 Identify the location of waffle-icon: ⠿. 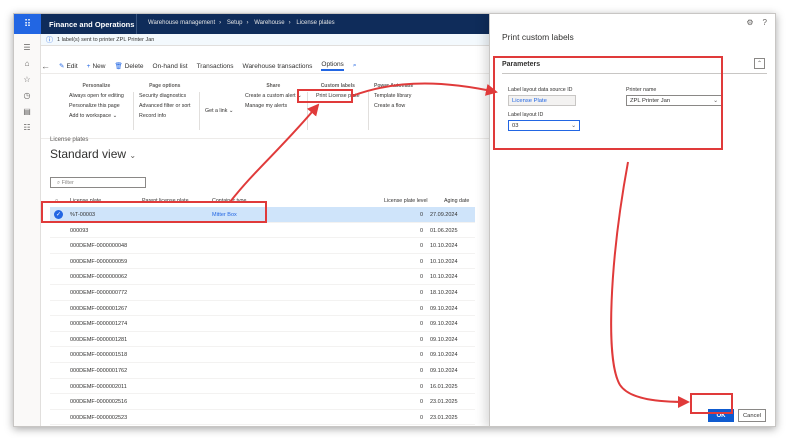
(27, 24).